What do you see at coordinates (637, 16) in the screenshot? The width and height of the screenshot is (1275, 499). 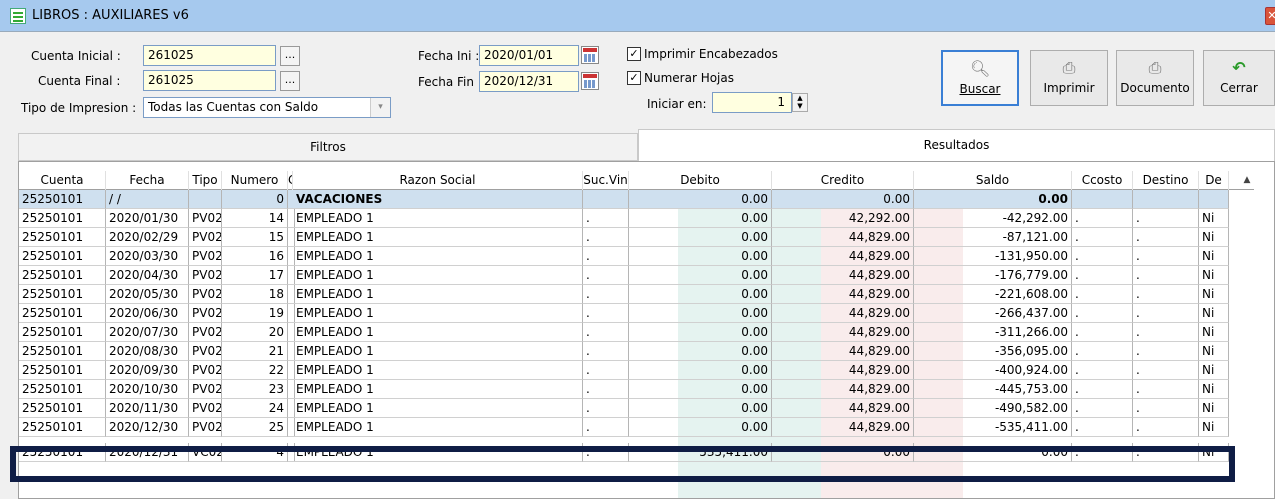 I see `title-bar: LIBROS : AUXILIARES v6 ✕` at bounding box center [637, 16].